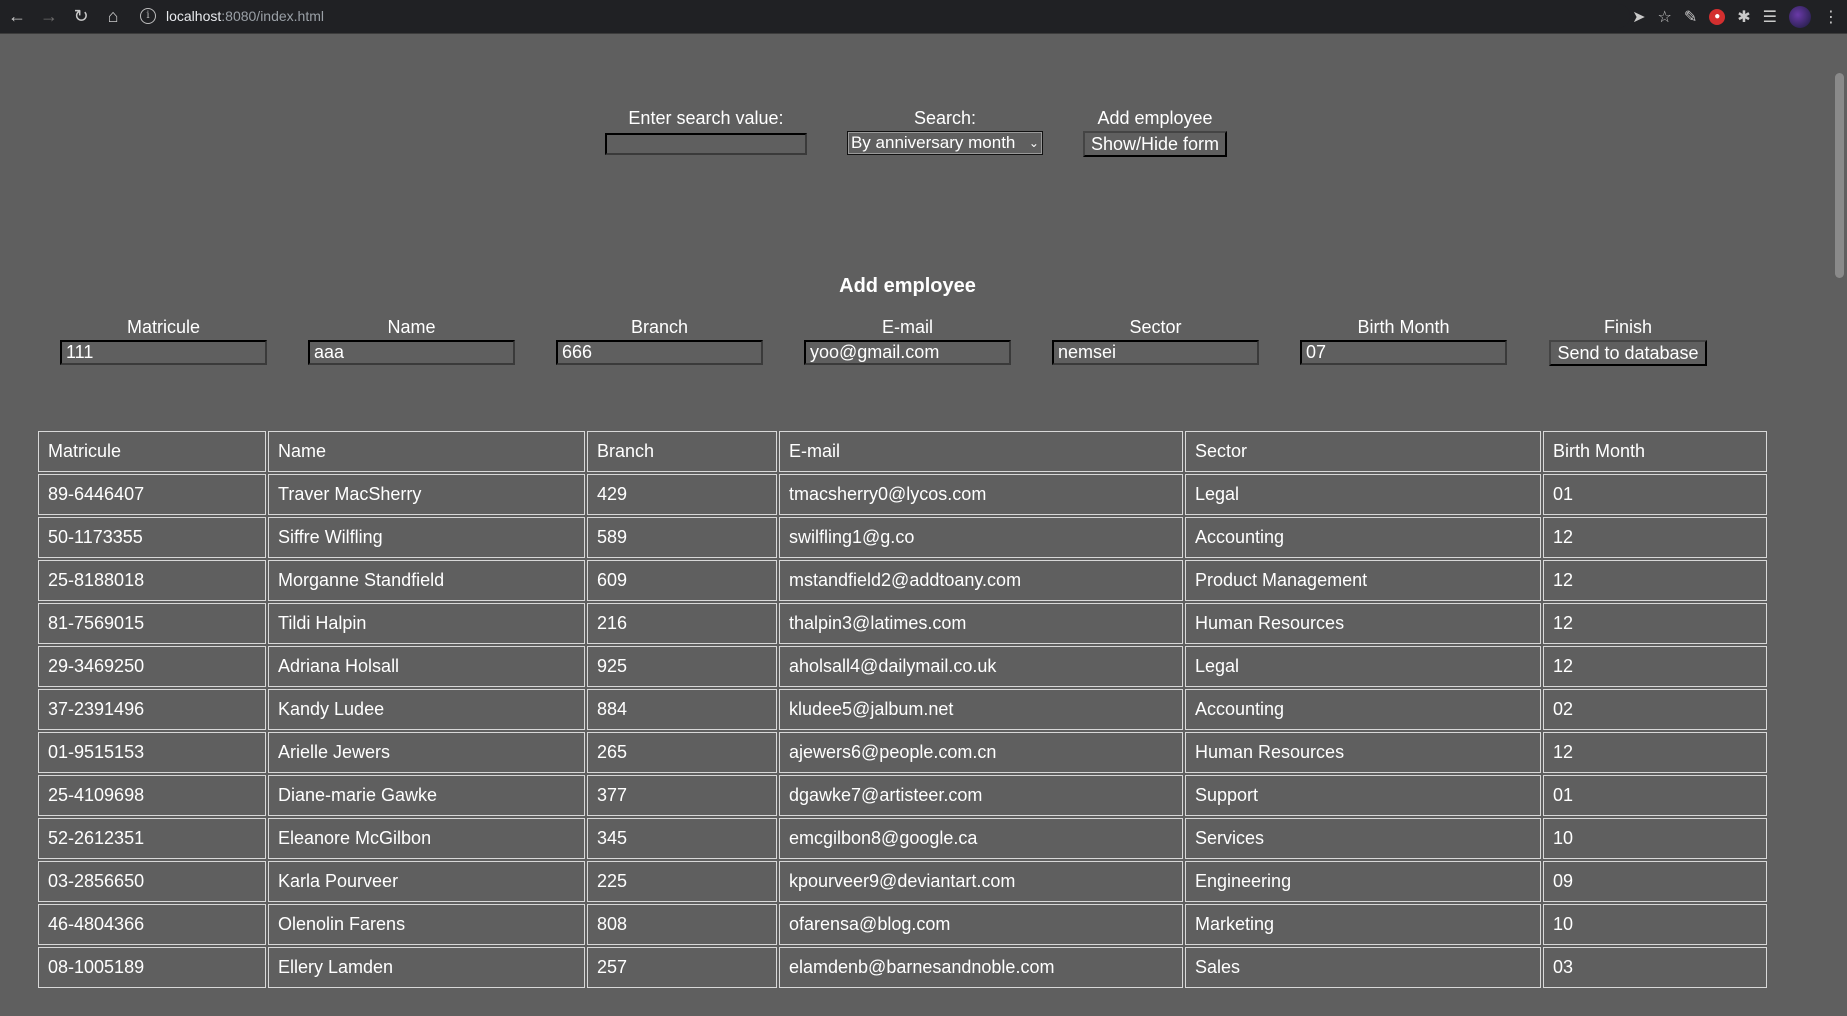 This screenshot has height=1016, width=1847. I want to click on scrollbar-thumb, so click(1839, 175).